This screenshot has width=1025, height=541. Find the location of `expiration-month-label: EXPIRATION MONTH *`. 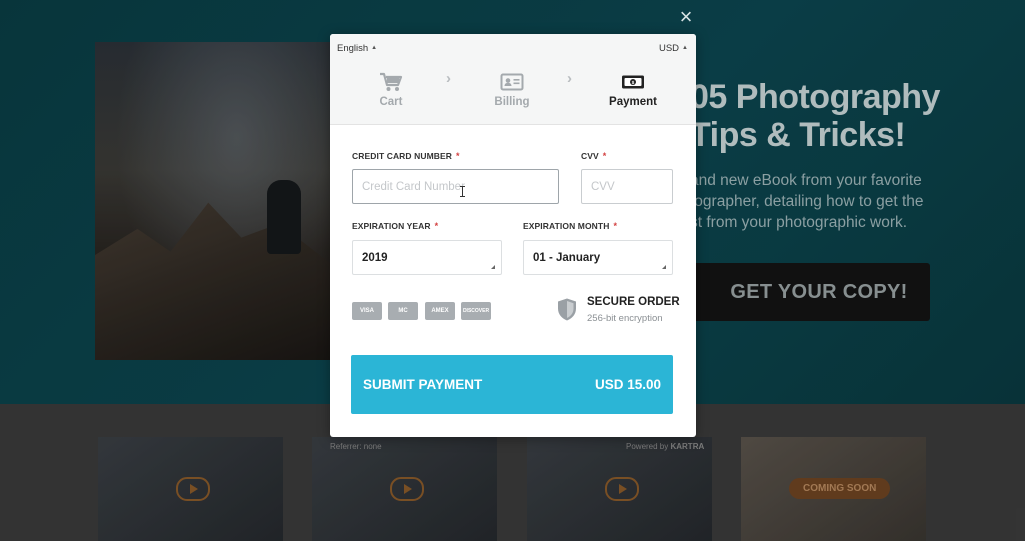

expiration-month-label: EXPIRATION MONTH * is located at coordinates (570, 226).